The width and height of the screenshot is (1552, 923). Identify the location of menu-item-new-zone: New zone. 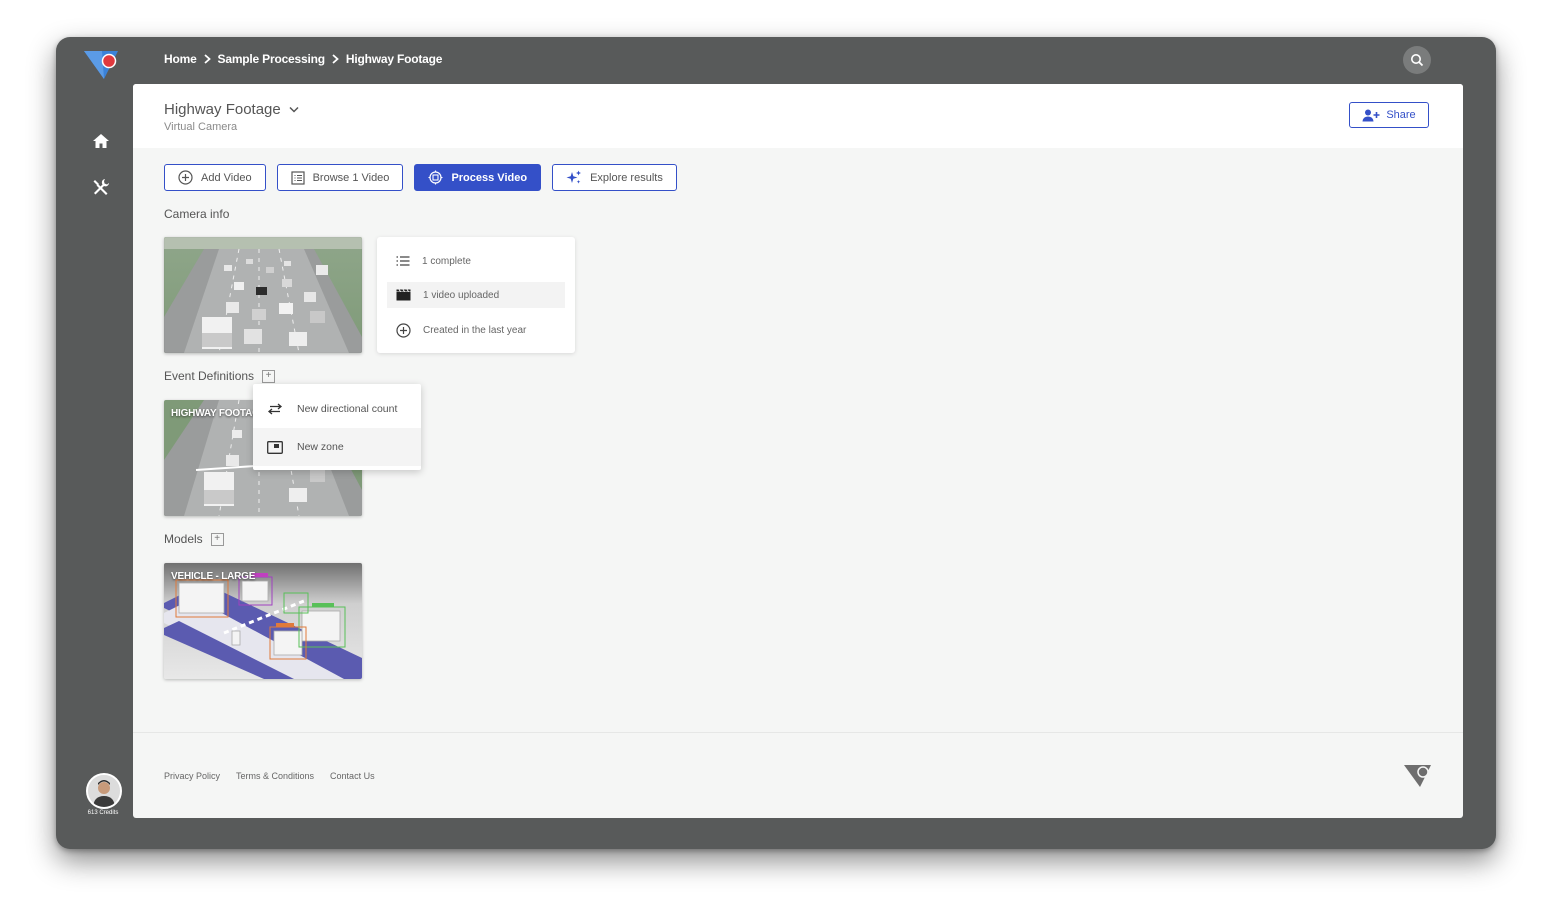
(337, 447).